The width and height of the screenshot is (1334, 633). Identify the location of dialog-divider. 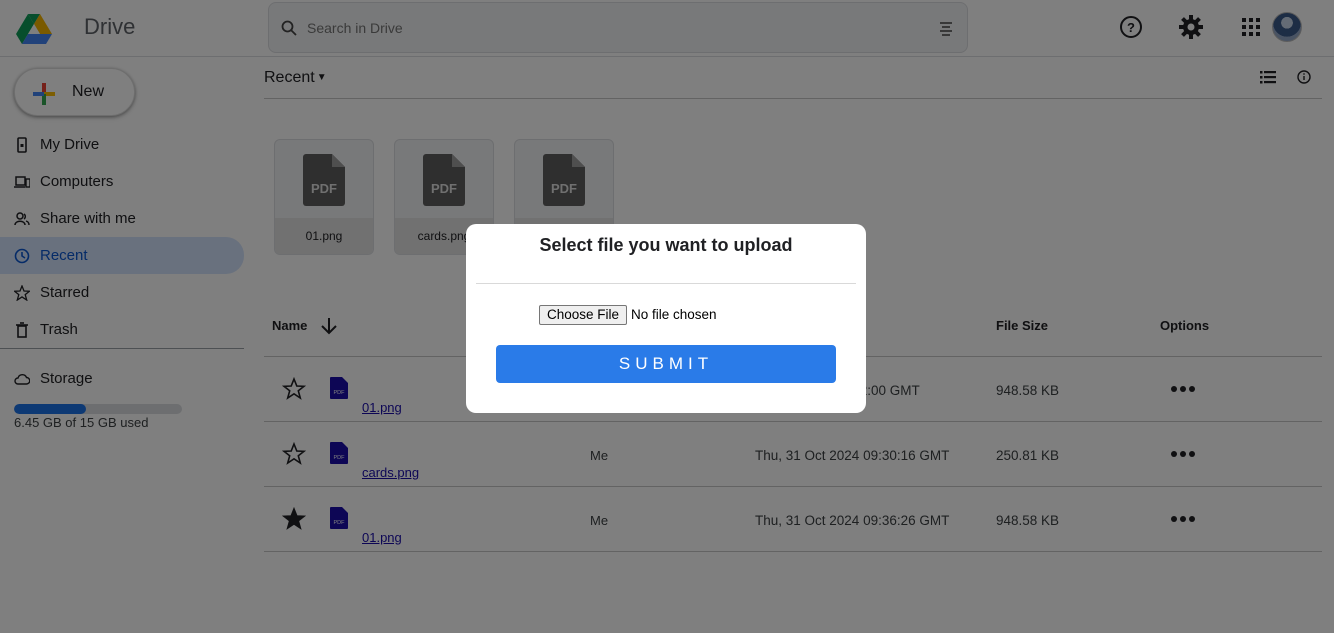
(666, 283).